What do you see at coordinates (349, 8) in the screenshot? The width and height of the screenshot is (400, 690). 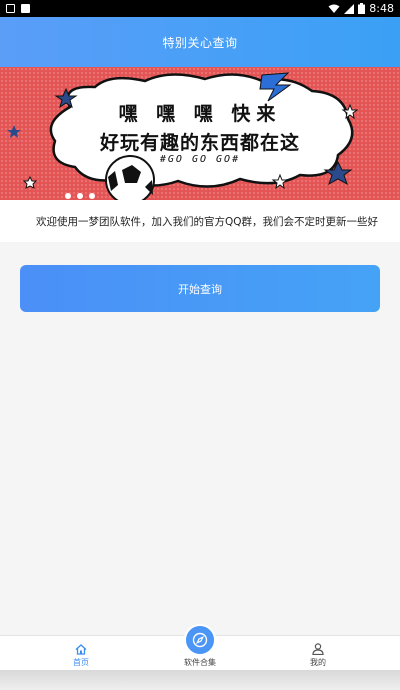 I see `signal-icon` at bounding box center [349, 8].